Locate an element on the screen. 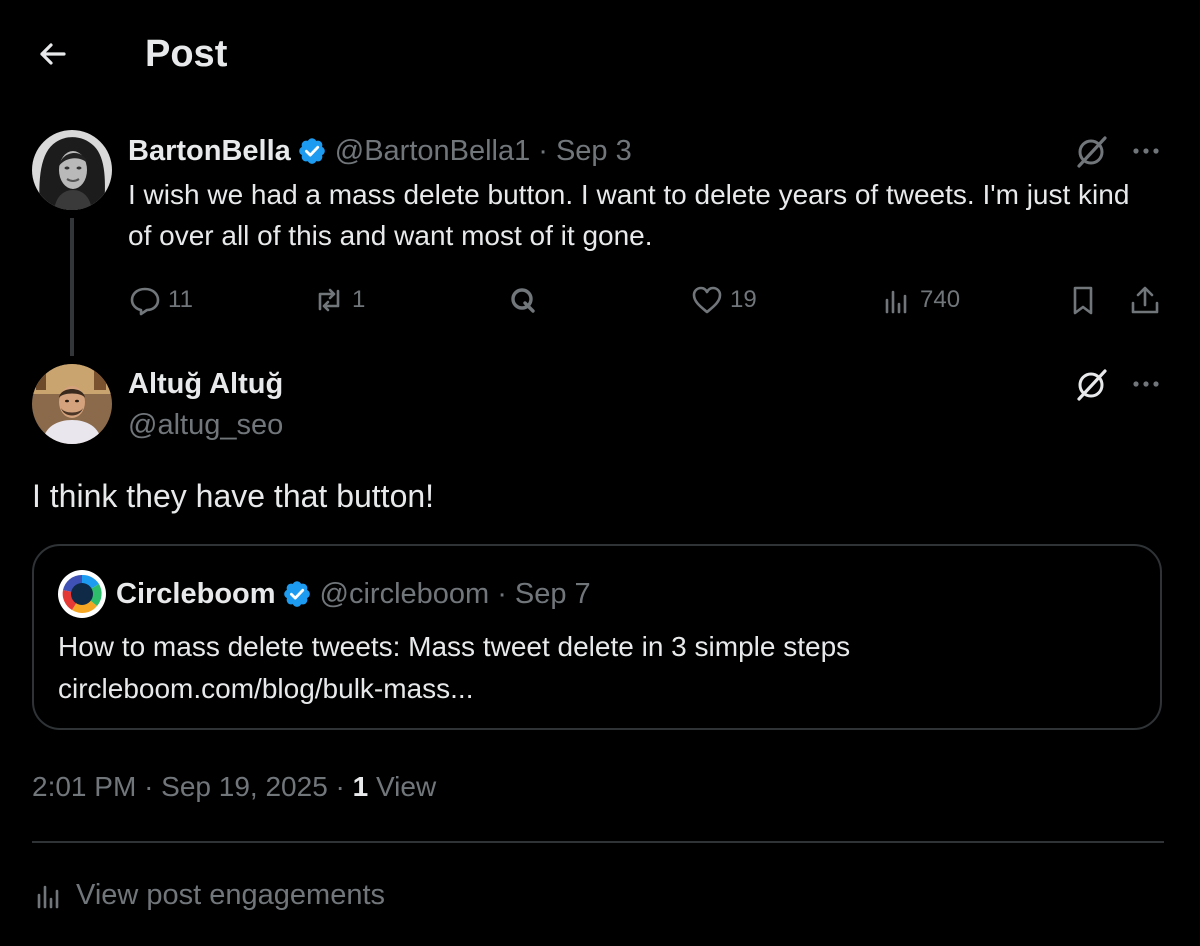 The width and height of the screenshot is (1200, 946). parent-handle: @BartonBella1 is located at coordinates (433, 151).